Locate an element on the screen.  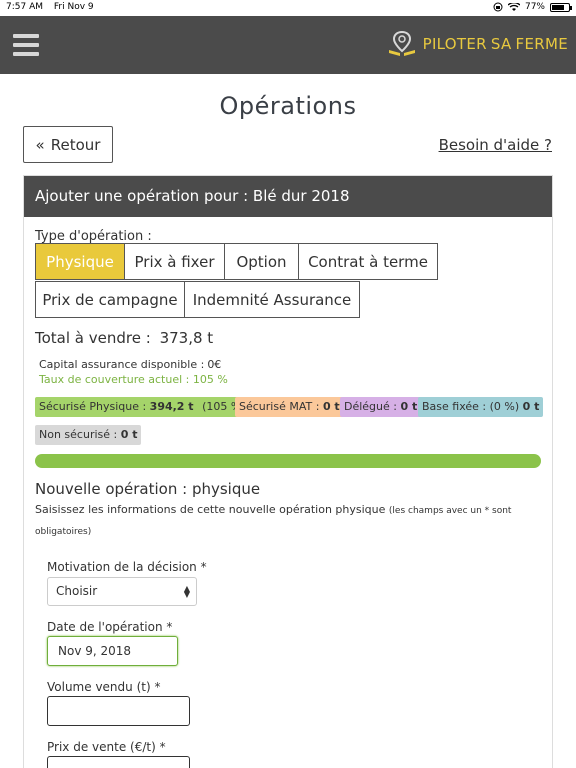
status-time: 7:57 AM is located at coordinates (24, 7).